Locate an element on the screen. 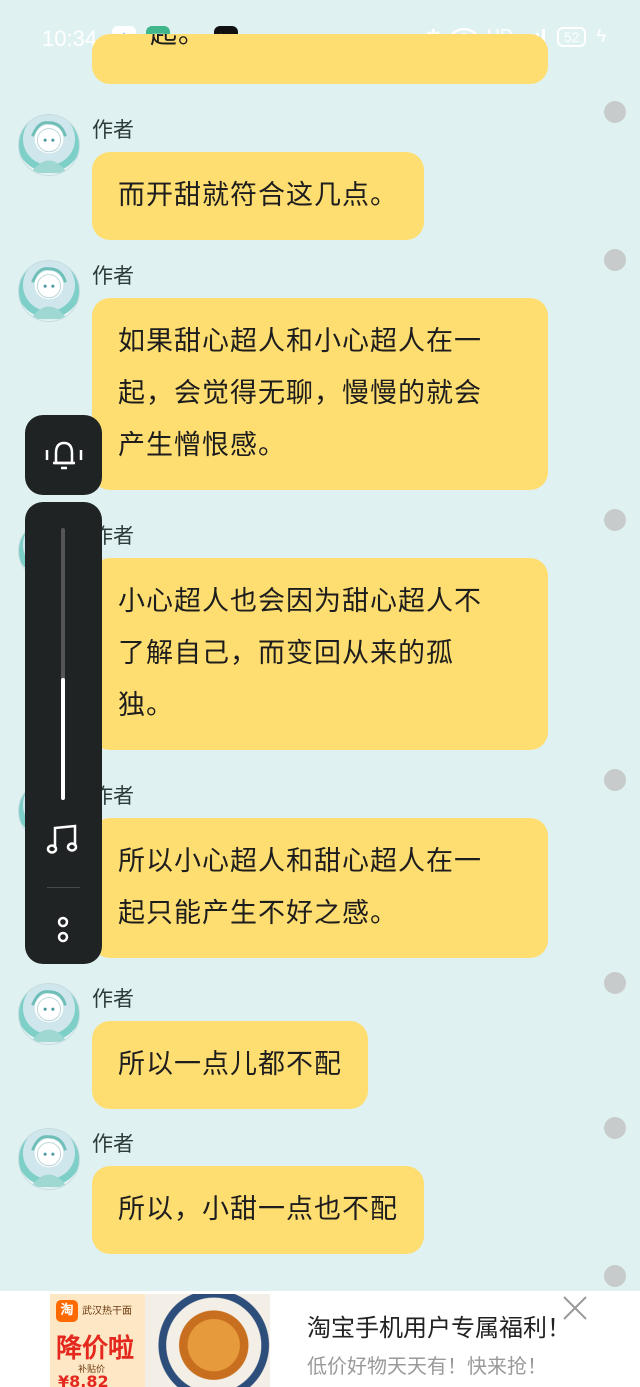 This screenshot has width=640, height=1387. message-line: 起，会觉得无聊，慢慢的就会 is located at coordinates (300, 393).